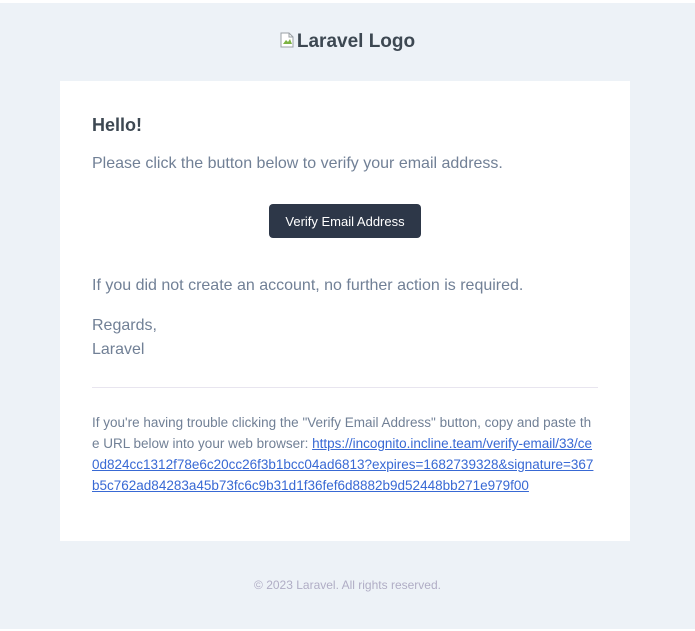 The height and width of the screenshot is (631, 695). What do you see at coordinates (287, 41) in the screenshot?
I see `broken-image-icon` at bounding box center [287, 41].